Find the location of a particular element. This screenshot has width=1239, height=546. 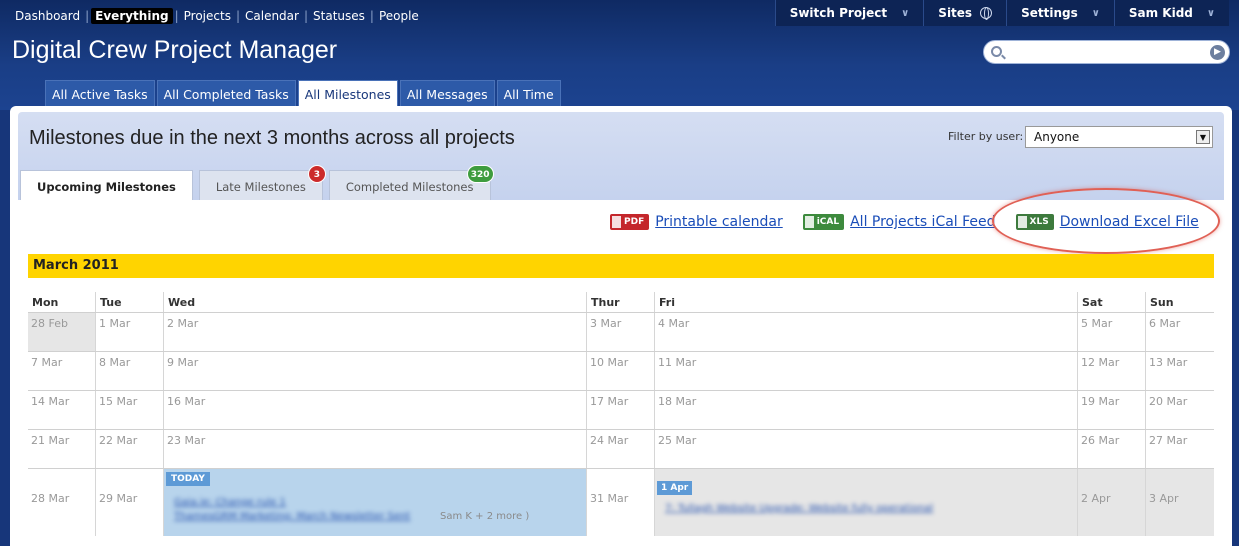

calendar-day: 15 Mar is located at coordinates (129, 410).